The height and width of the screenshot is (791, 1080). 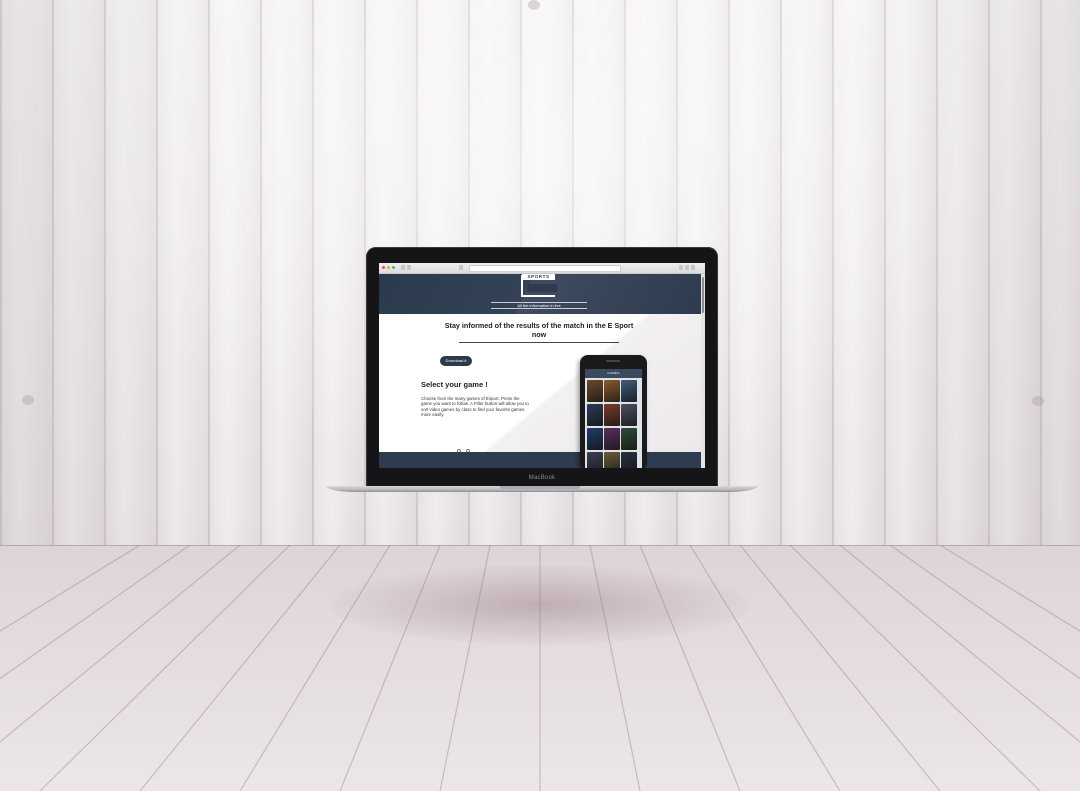 I want to click on back-icon, so click(x=403, y=267).